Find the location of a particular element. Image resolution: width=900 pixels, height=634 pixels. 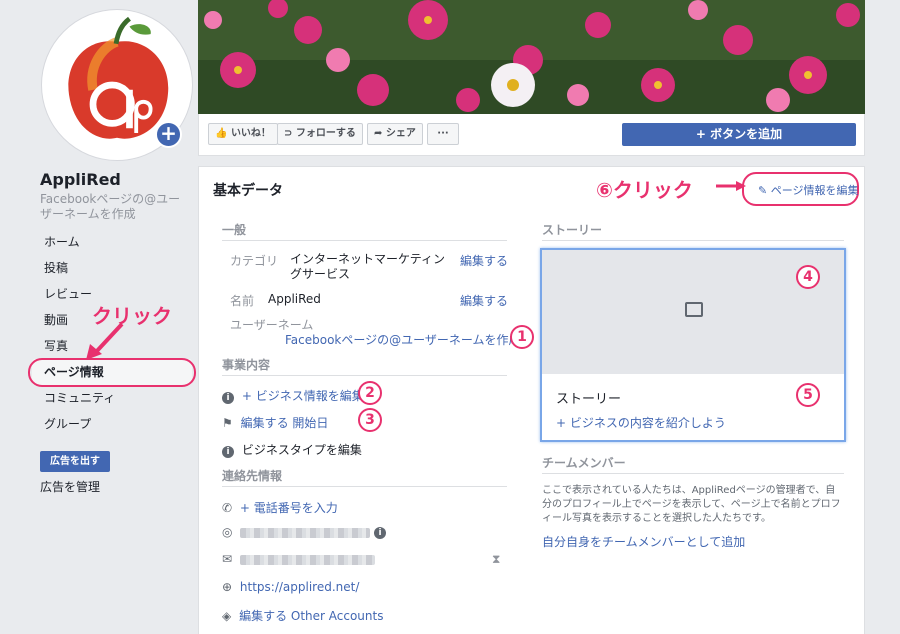

add-photo-icon: + is located at coordinates (168, 134).